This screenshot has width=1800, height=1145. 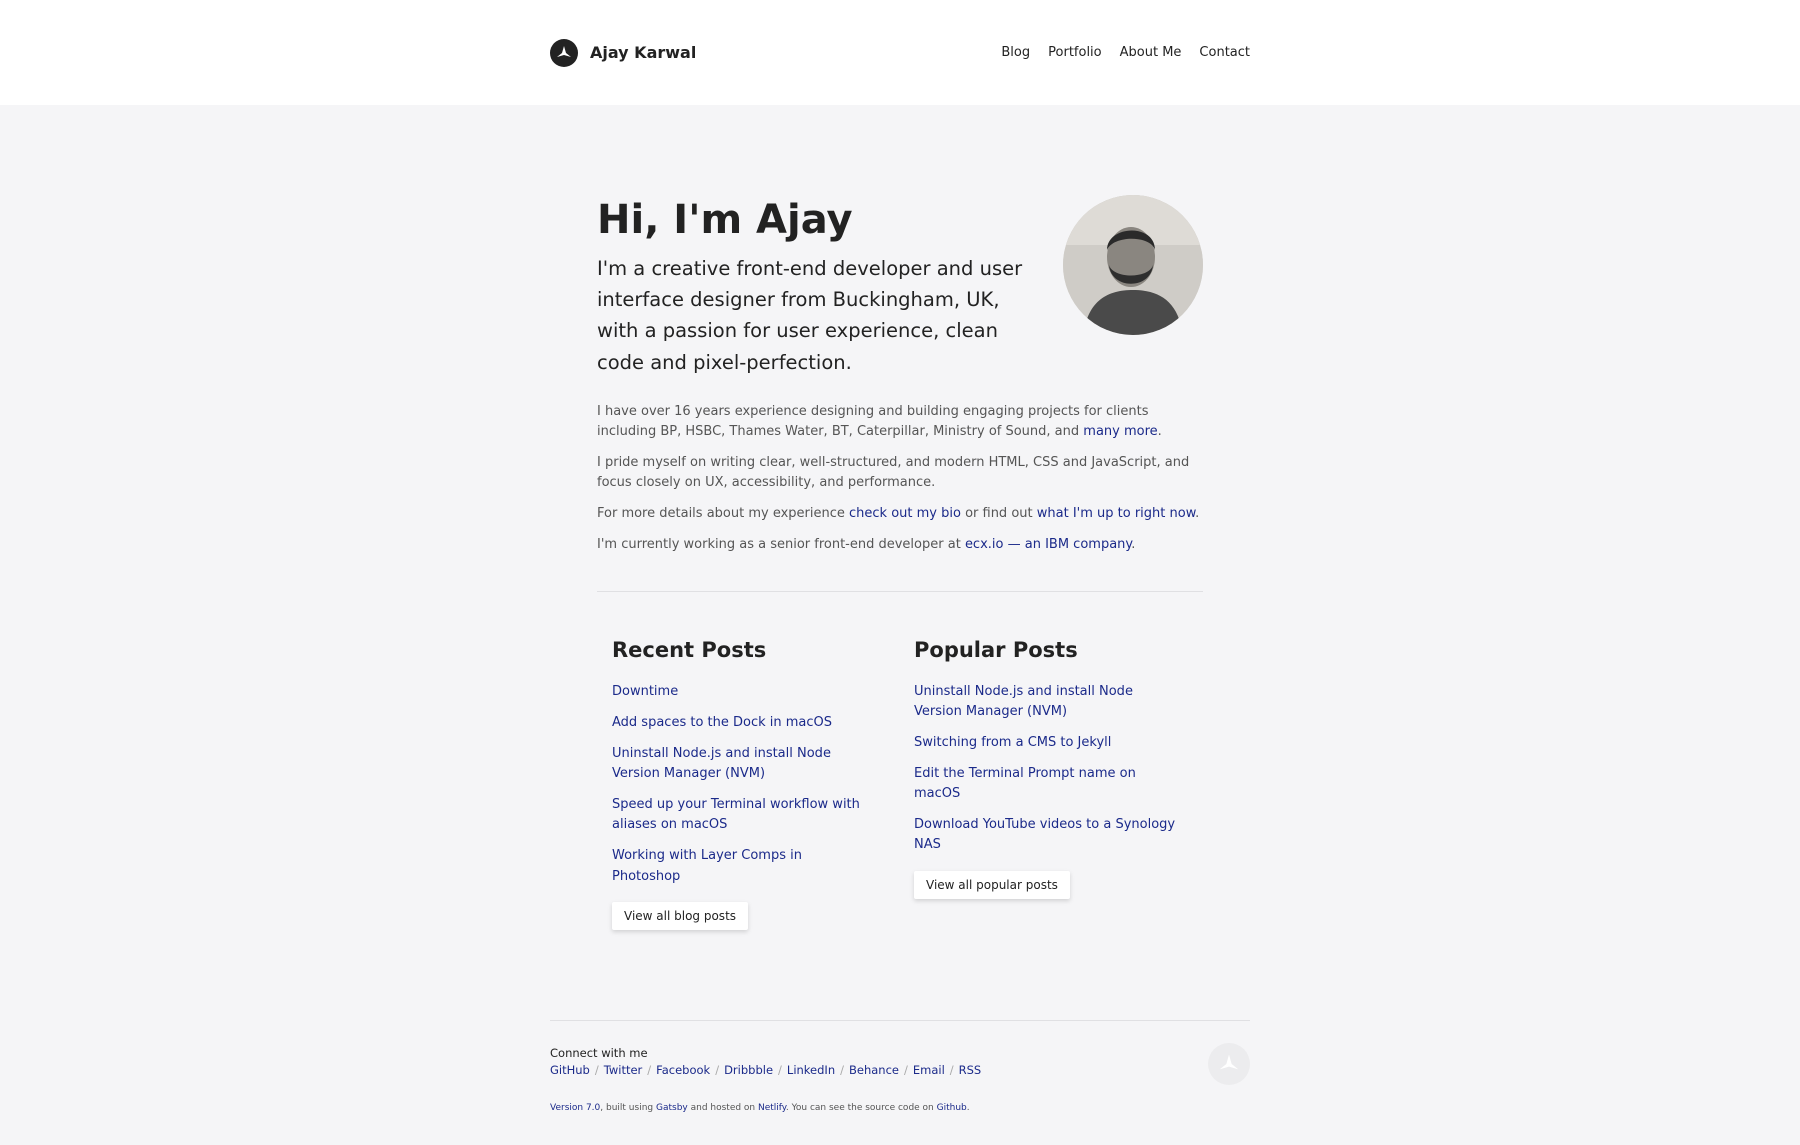 What do you see at coordinates (811, 1070) in the screenshot?
I see `social-linkedin-link: LinkedIn` at bounding box center [811, 1070].